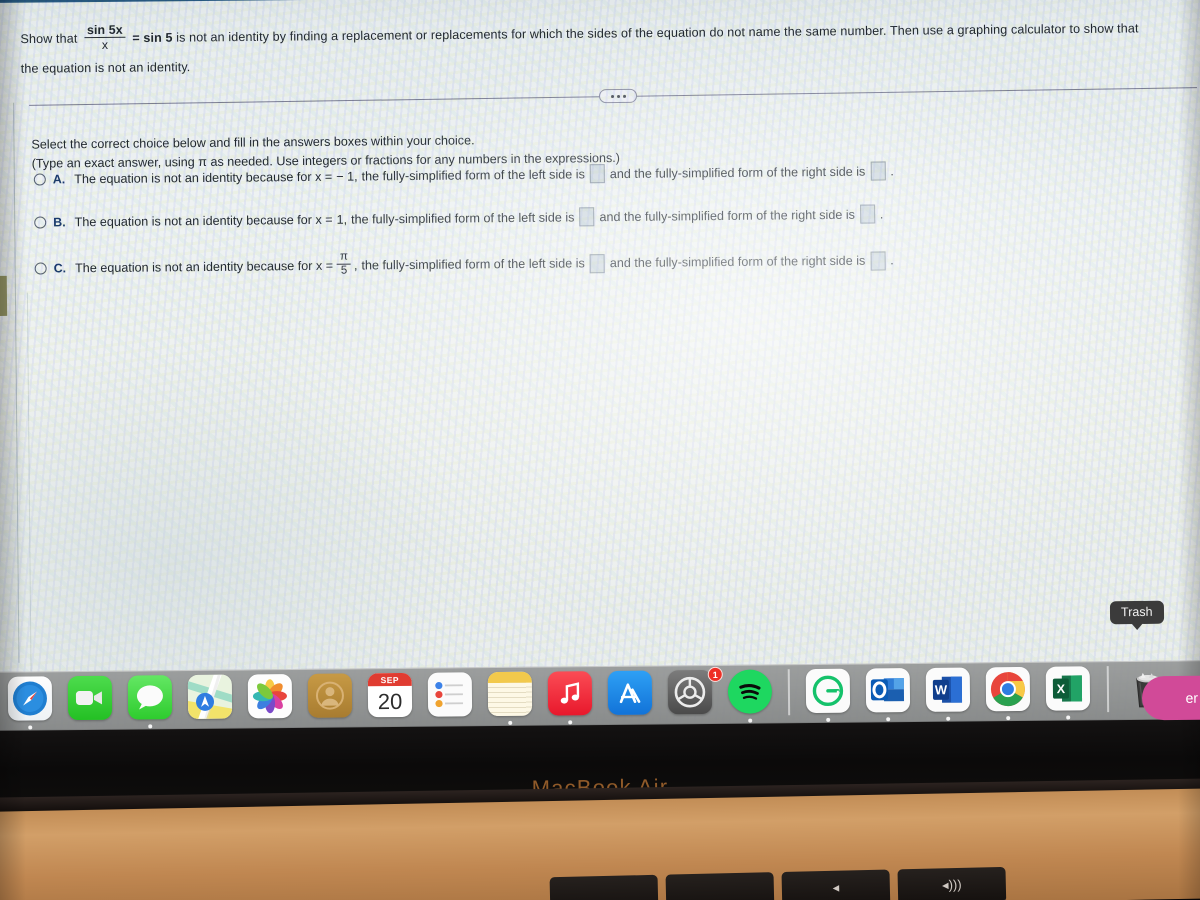 The width and height of the screenshot is (1200, 900). I want to click on excel-x-glyph: X, so click(1067, 688).